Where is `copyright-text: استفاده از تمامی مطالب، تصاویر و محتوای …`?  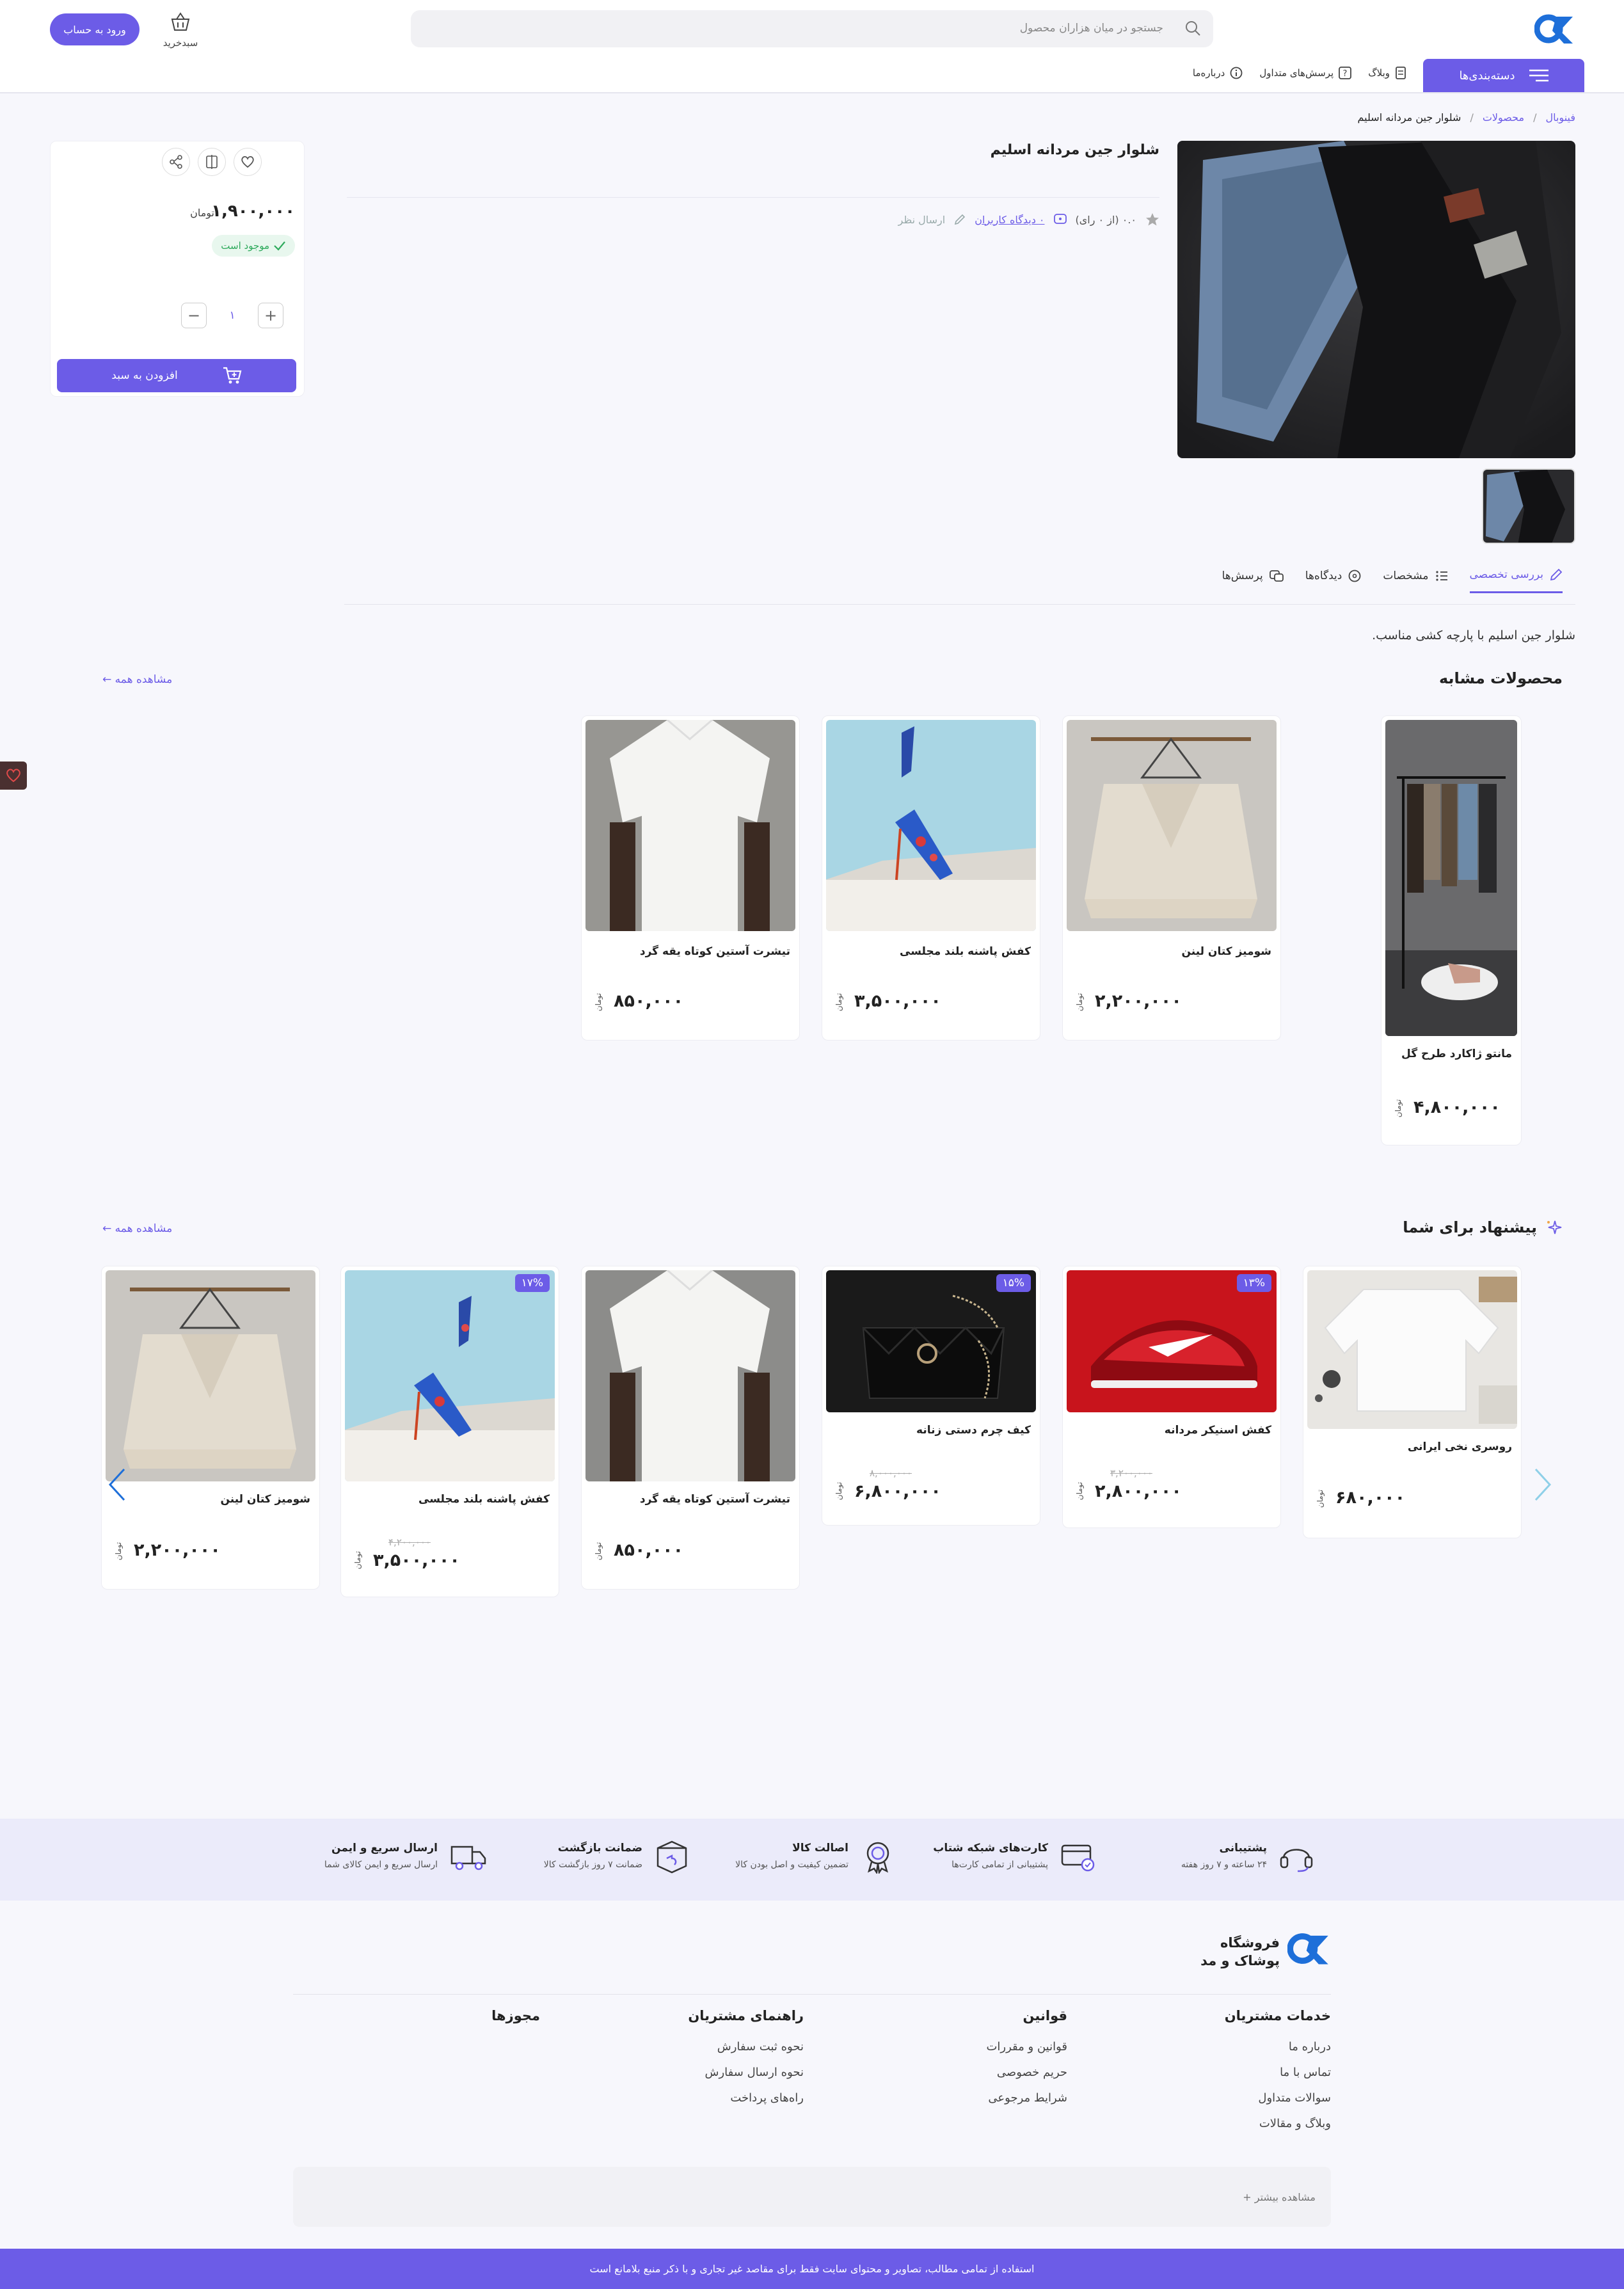
copyright-text: استفاده از تمامی مطالب، تصاویر و محتوای … is located at coordinates (812, 2269).